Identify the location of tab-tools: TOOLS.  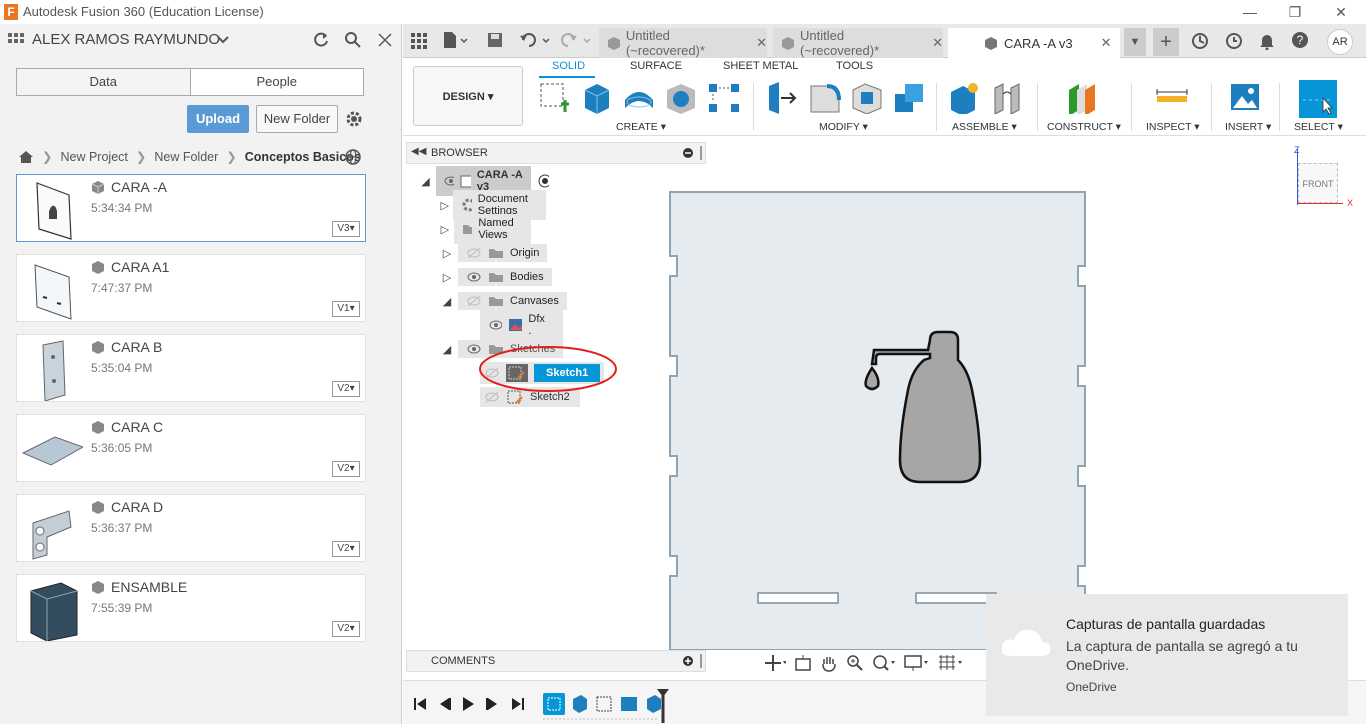
(854, 66).